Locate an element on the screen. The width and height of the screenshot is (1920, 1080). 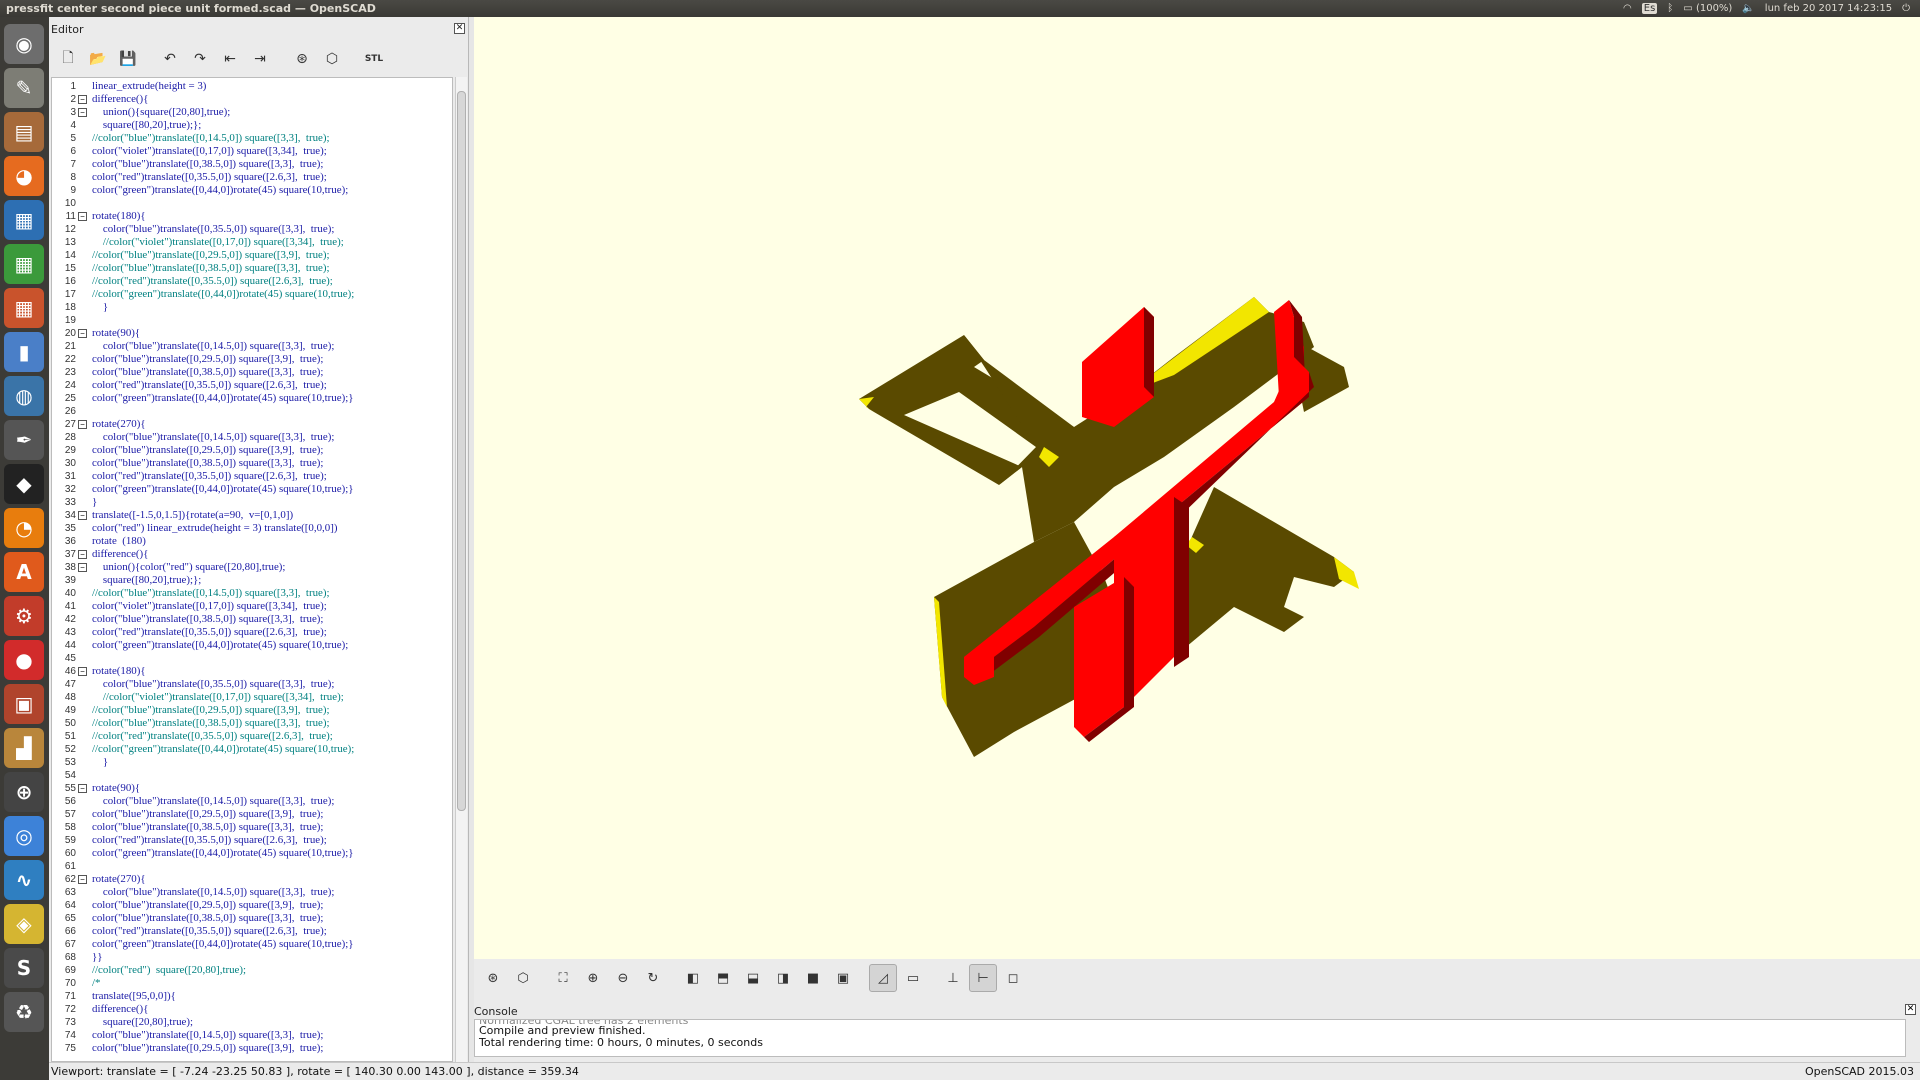
code-line: 11− rotate(180){ is located at coordinates (252, 216).